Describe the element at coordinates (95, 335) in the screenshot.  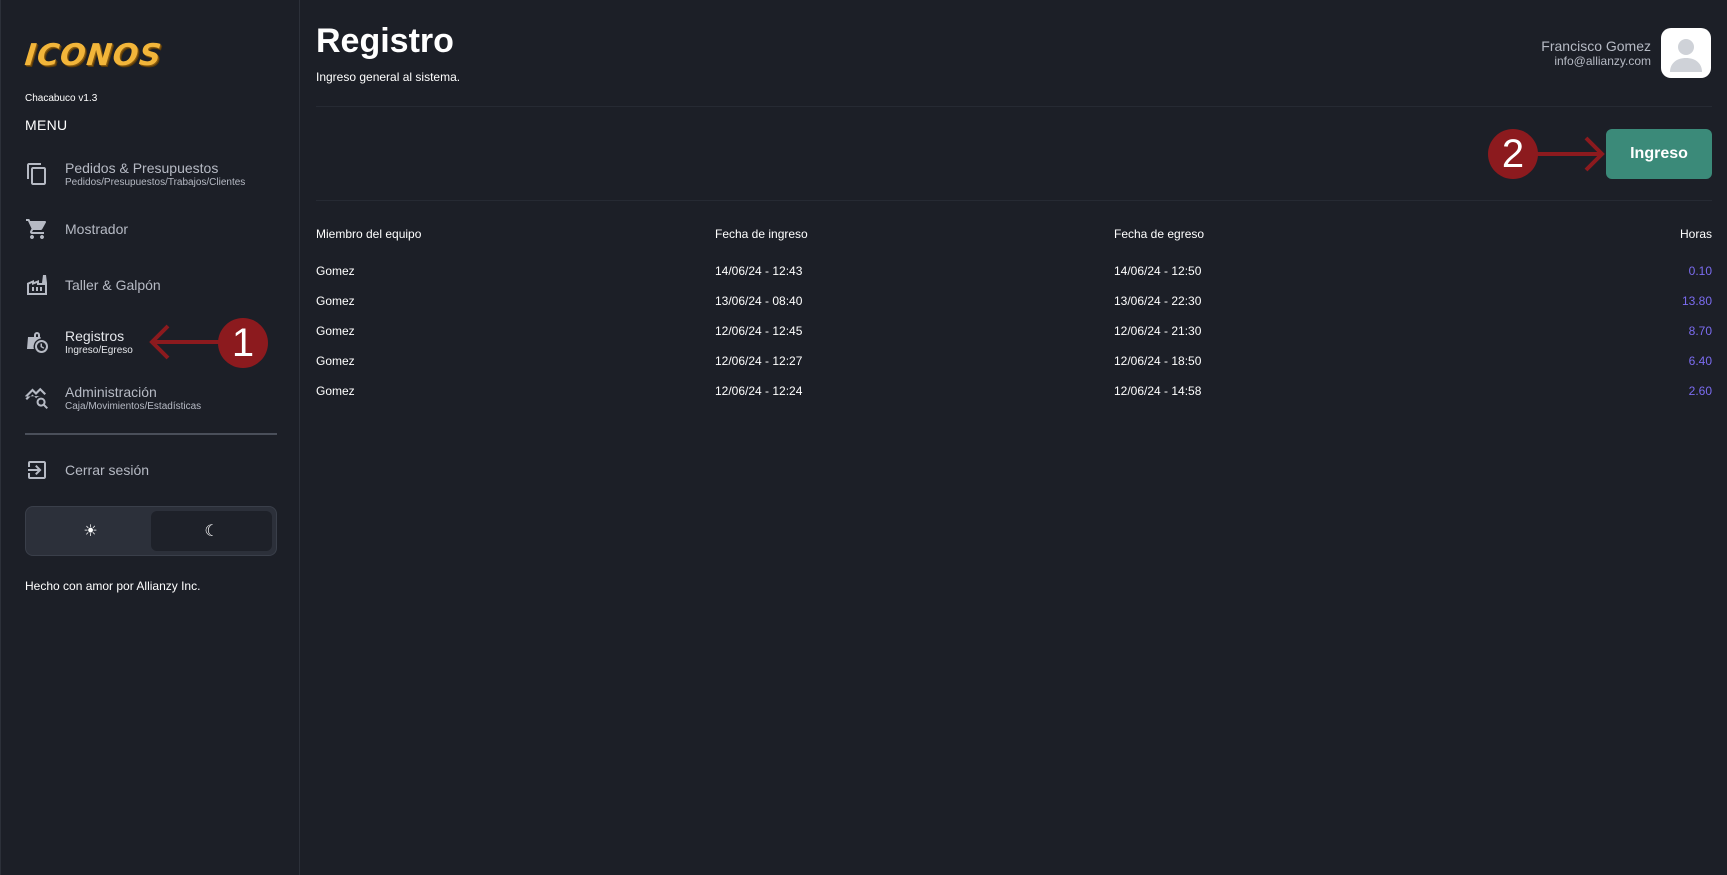
I see `sidebar-item-label: Registros` at that location.